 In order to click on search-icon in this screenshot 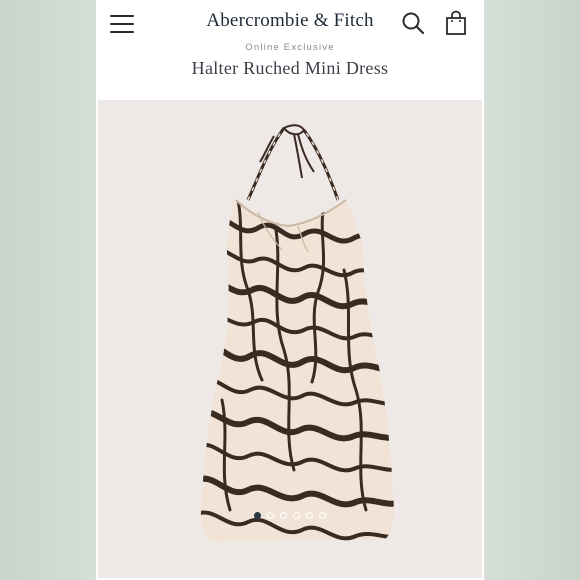, I will do `click(413, 23)`.